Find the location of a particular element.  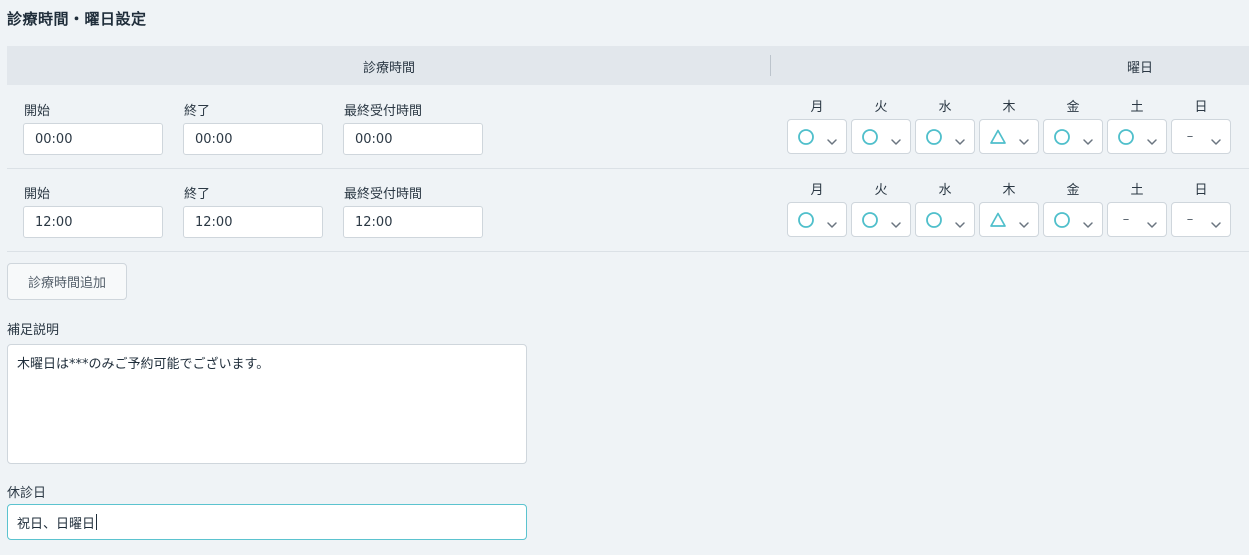

header-divider is located at coordinates (770, 65).